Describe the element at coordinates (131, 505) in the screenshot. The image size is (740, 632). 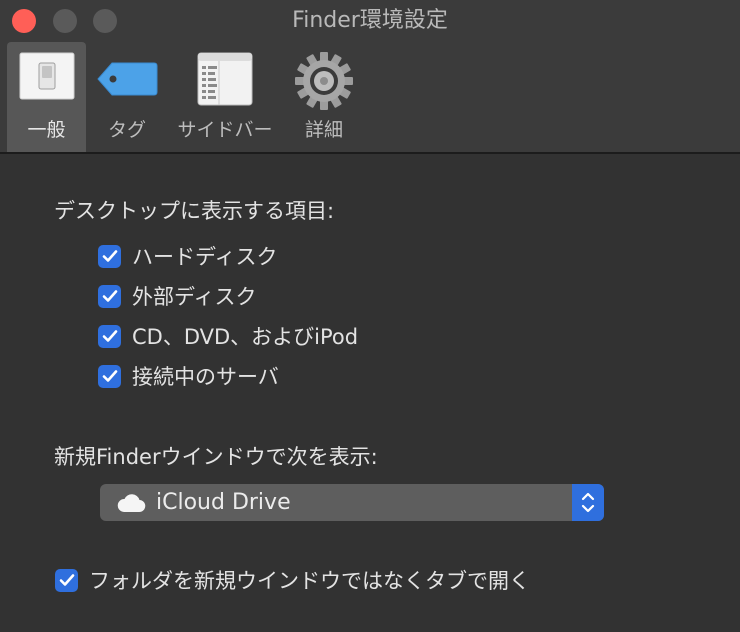
I see `cloud-icon` at that location.